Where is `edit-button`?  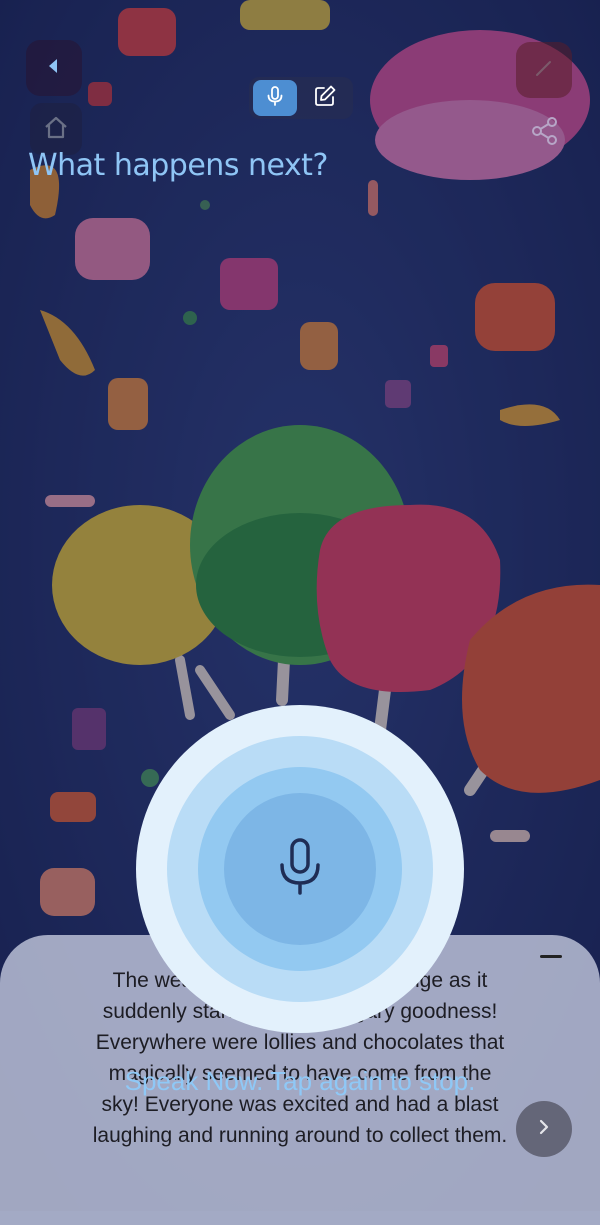 edit-button is located at coordinates (544, 70).